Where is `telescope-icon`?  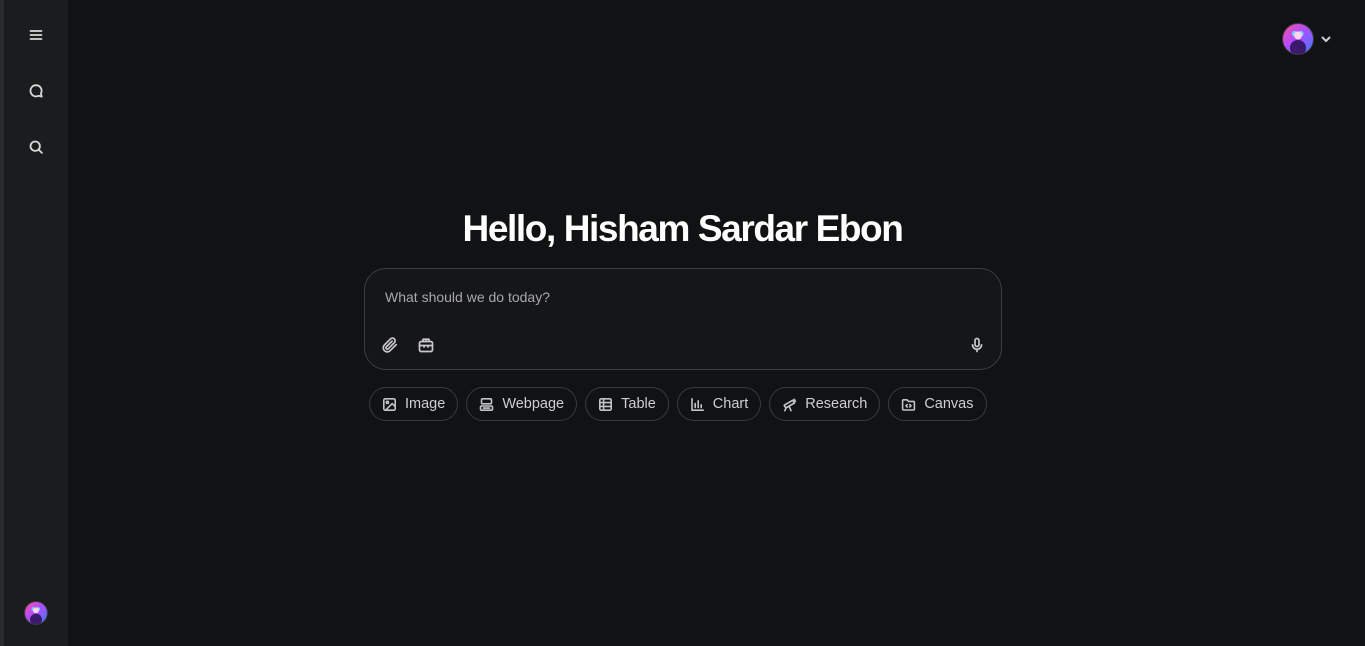 telescope-icon is located at coordinates (790, 404).